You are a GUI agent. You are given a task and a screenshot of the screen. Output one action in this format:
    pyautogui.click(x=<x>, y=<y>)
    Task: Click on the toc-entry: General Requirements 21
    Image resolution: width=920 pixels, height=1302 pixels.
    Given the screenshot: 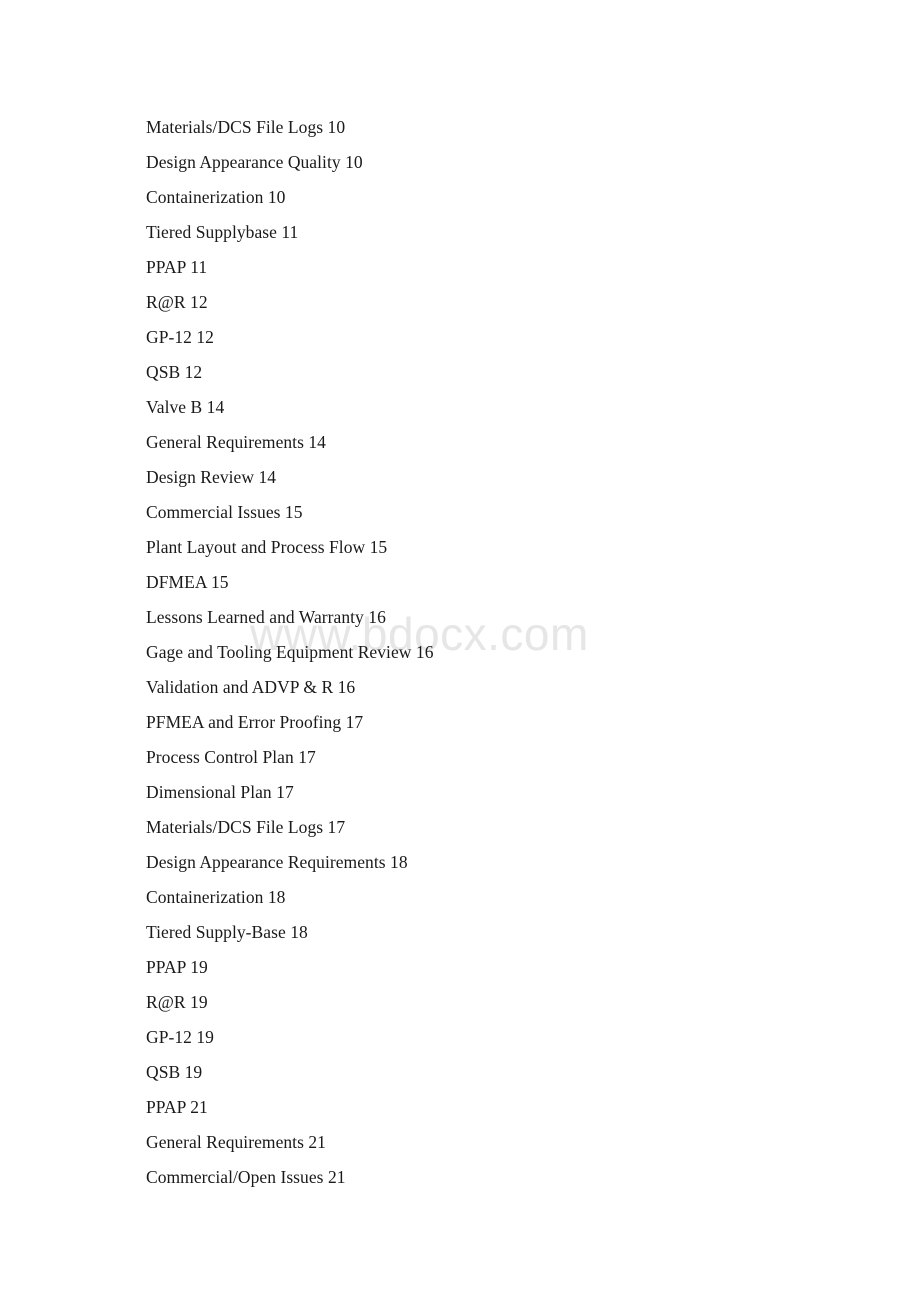 What is the action you would take?
    pyautogui.click(x=496, y=1142)
    